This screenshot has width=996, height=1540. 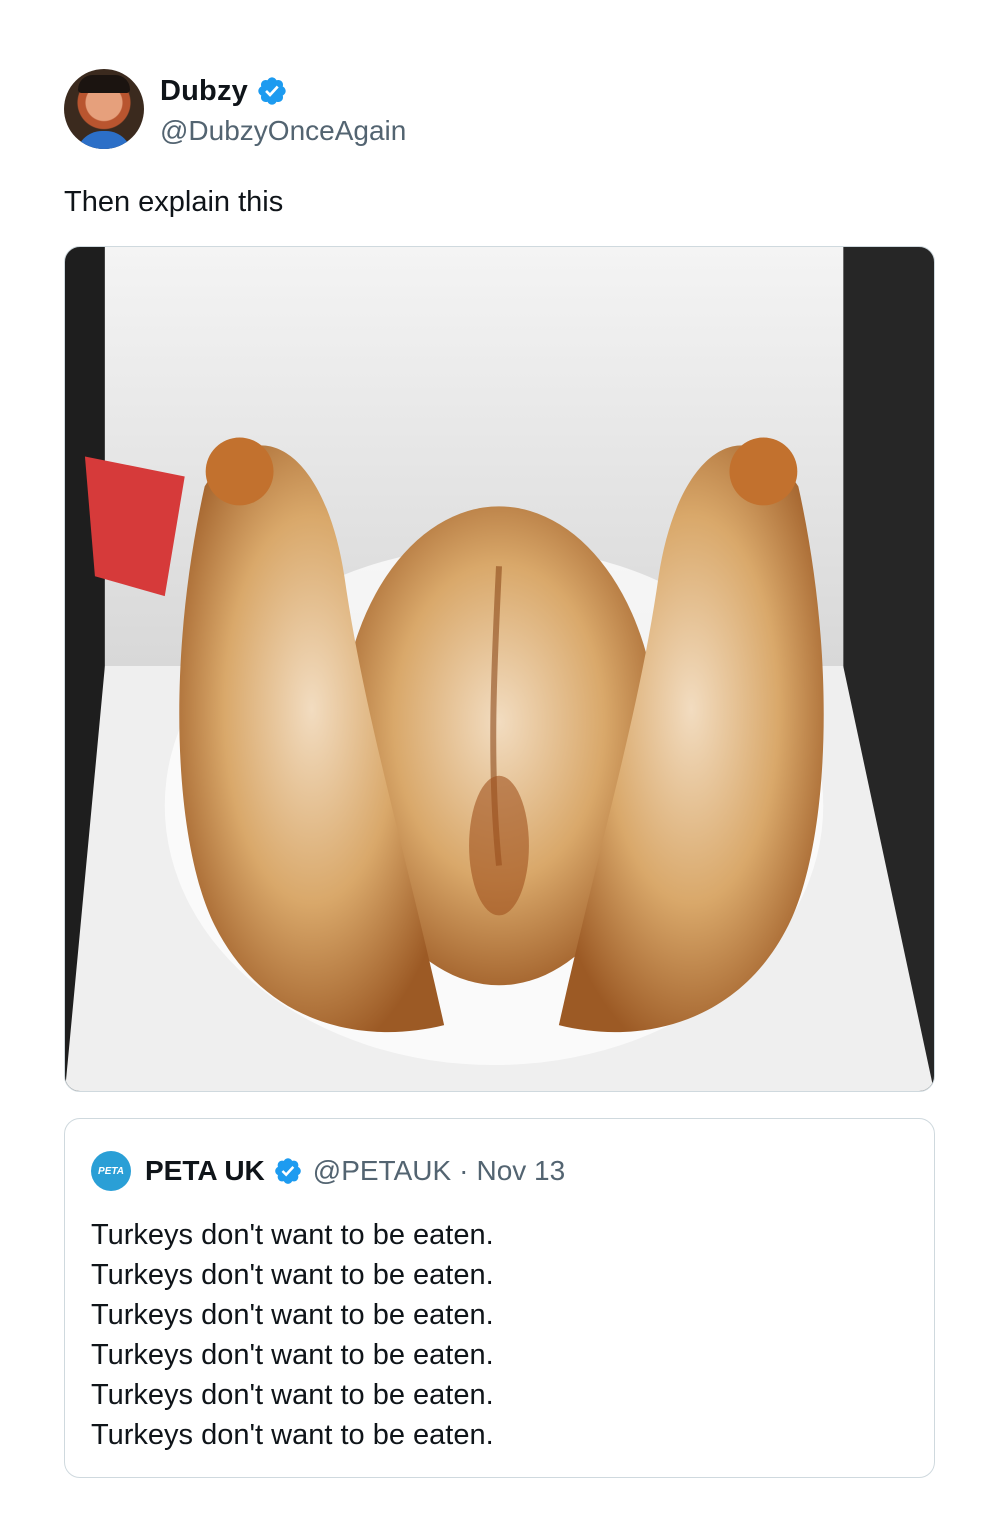 What do you see at coordinates (382, 1171) in the screenshot?
I see `quoted-author-handle: @PETAUK` at bounding box center [382, 1171].